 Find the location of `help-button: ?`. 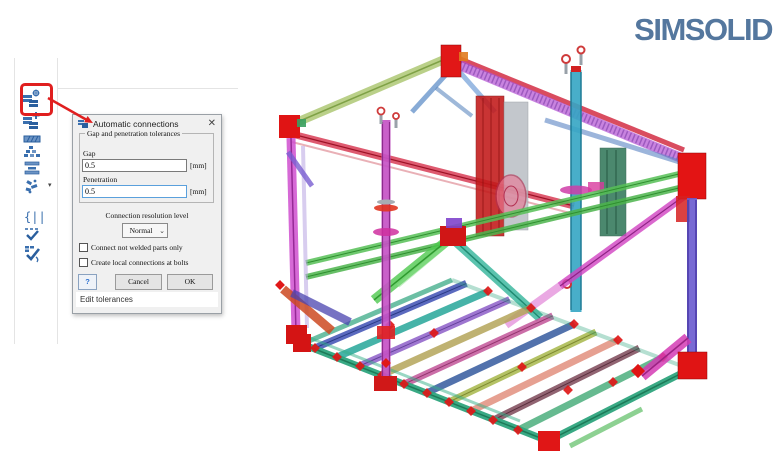

help-button: ? is located at coordinates (87, 282).